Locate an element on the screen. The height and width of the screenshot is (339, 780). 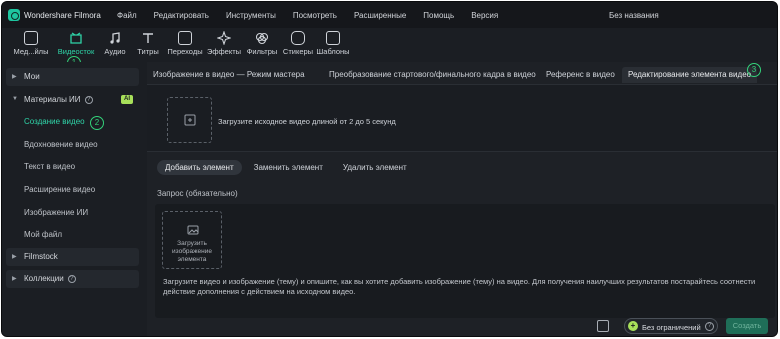
filmora-logo-icon is located at coordinates (14, 15).